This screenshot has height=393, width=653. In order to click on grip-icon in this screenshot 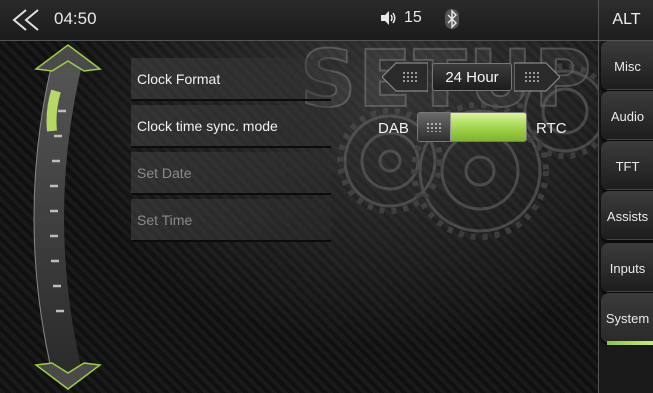, I will do `click(434, 127)`.